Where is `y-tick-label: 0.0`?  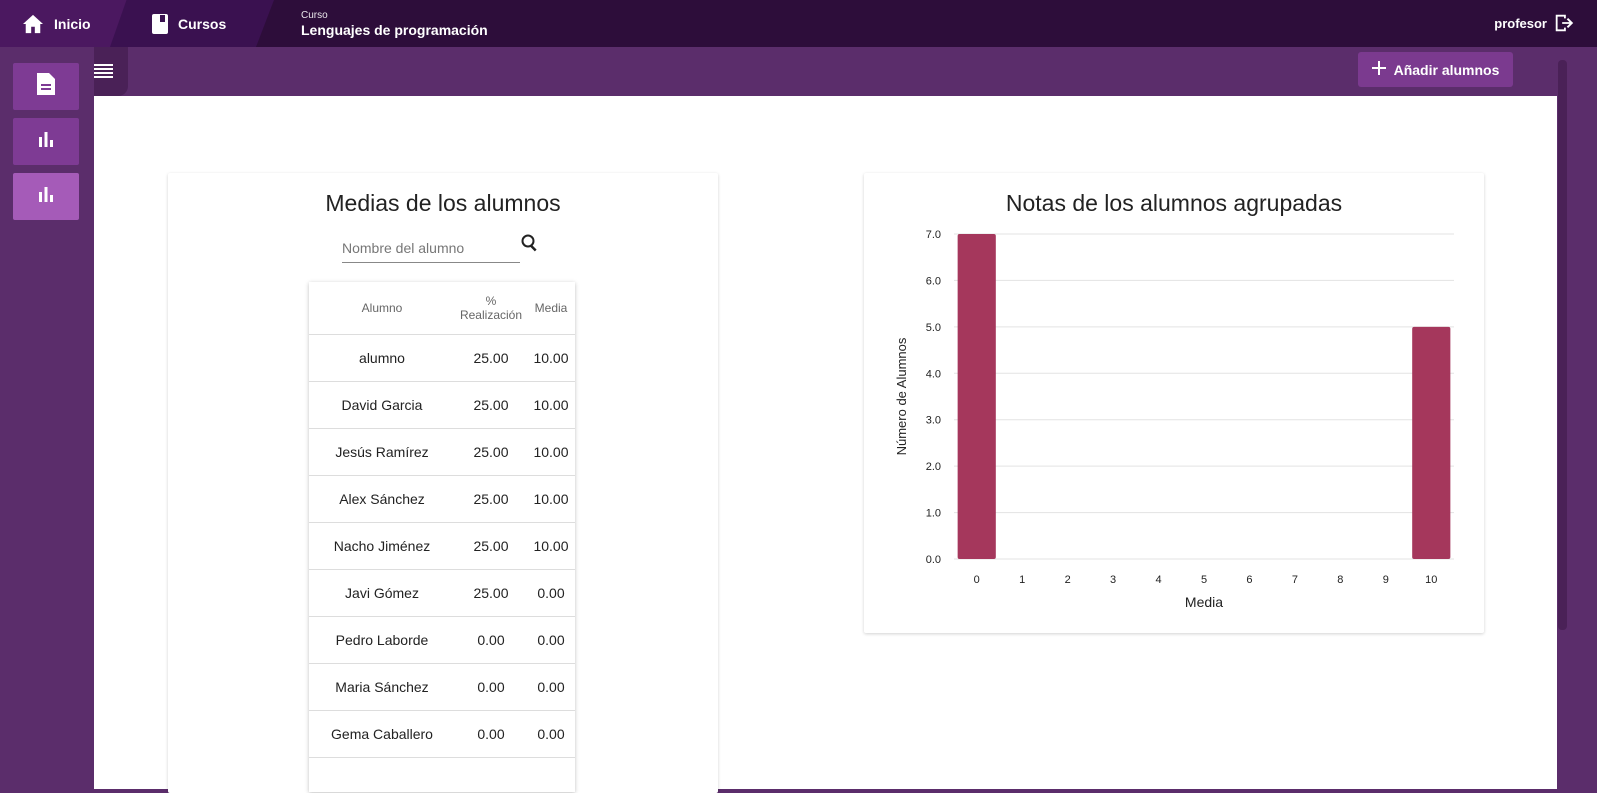 y-tick-label: 0.0 is located at coordinates (933, 560).